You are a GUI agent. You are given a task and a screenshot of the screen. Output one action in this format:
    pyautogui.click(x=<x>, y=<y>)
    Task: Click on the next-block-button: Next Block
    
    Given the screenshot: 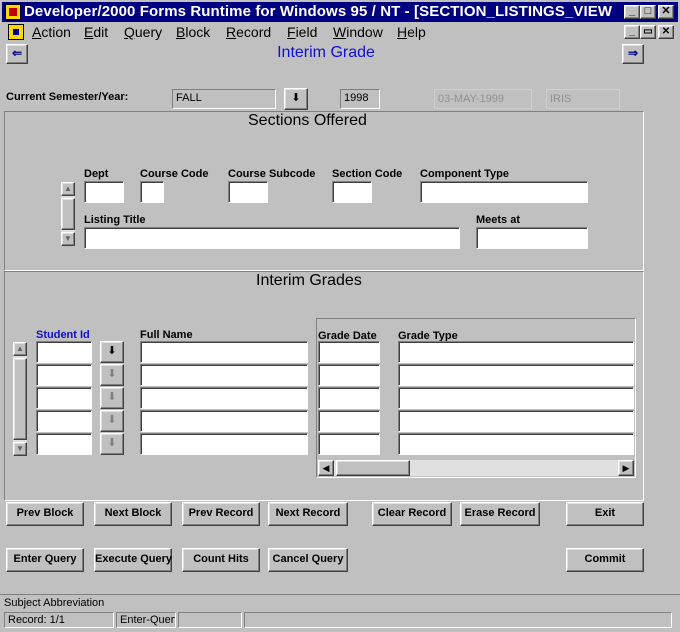 What is the action you would take?
    pyautogui.click(x=133, y=514)
    